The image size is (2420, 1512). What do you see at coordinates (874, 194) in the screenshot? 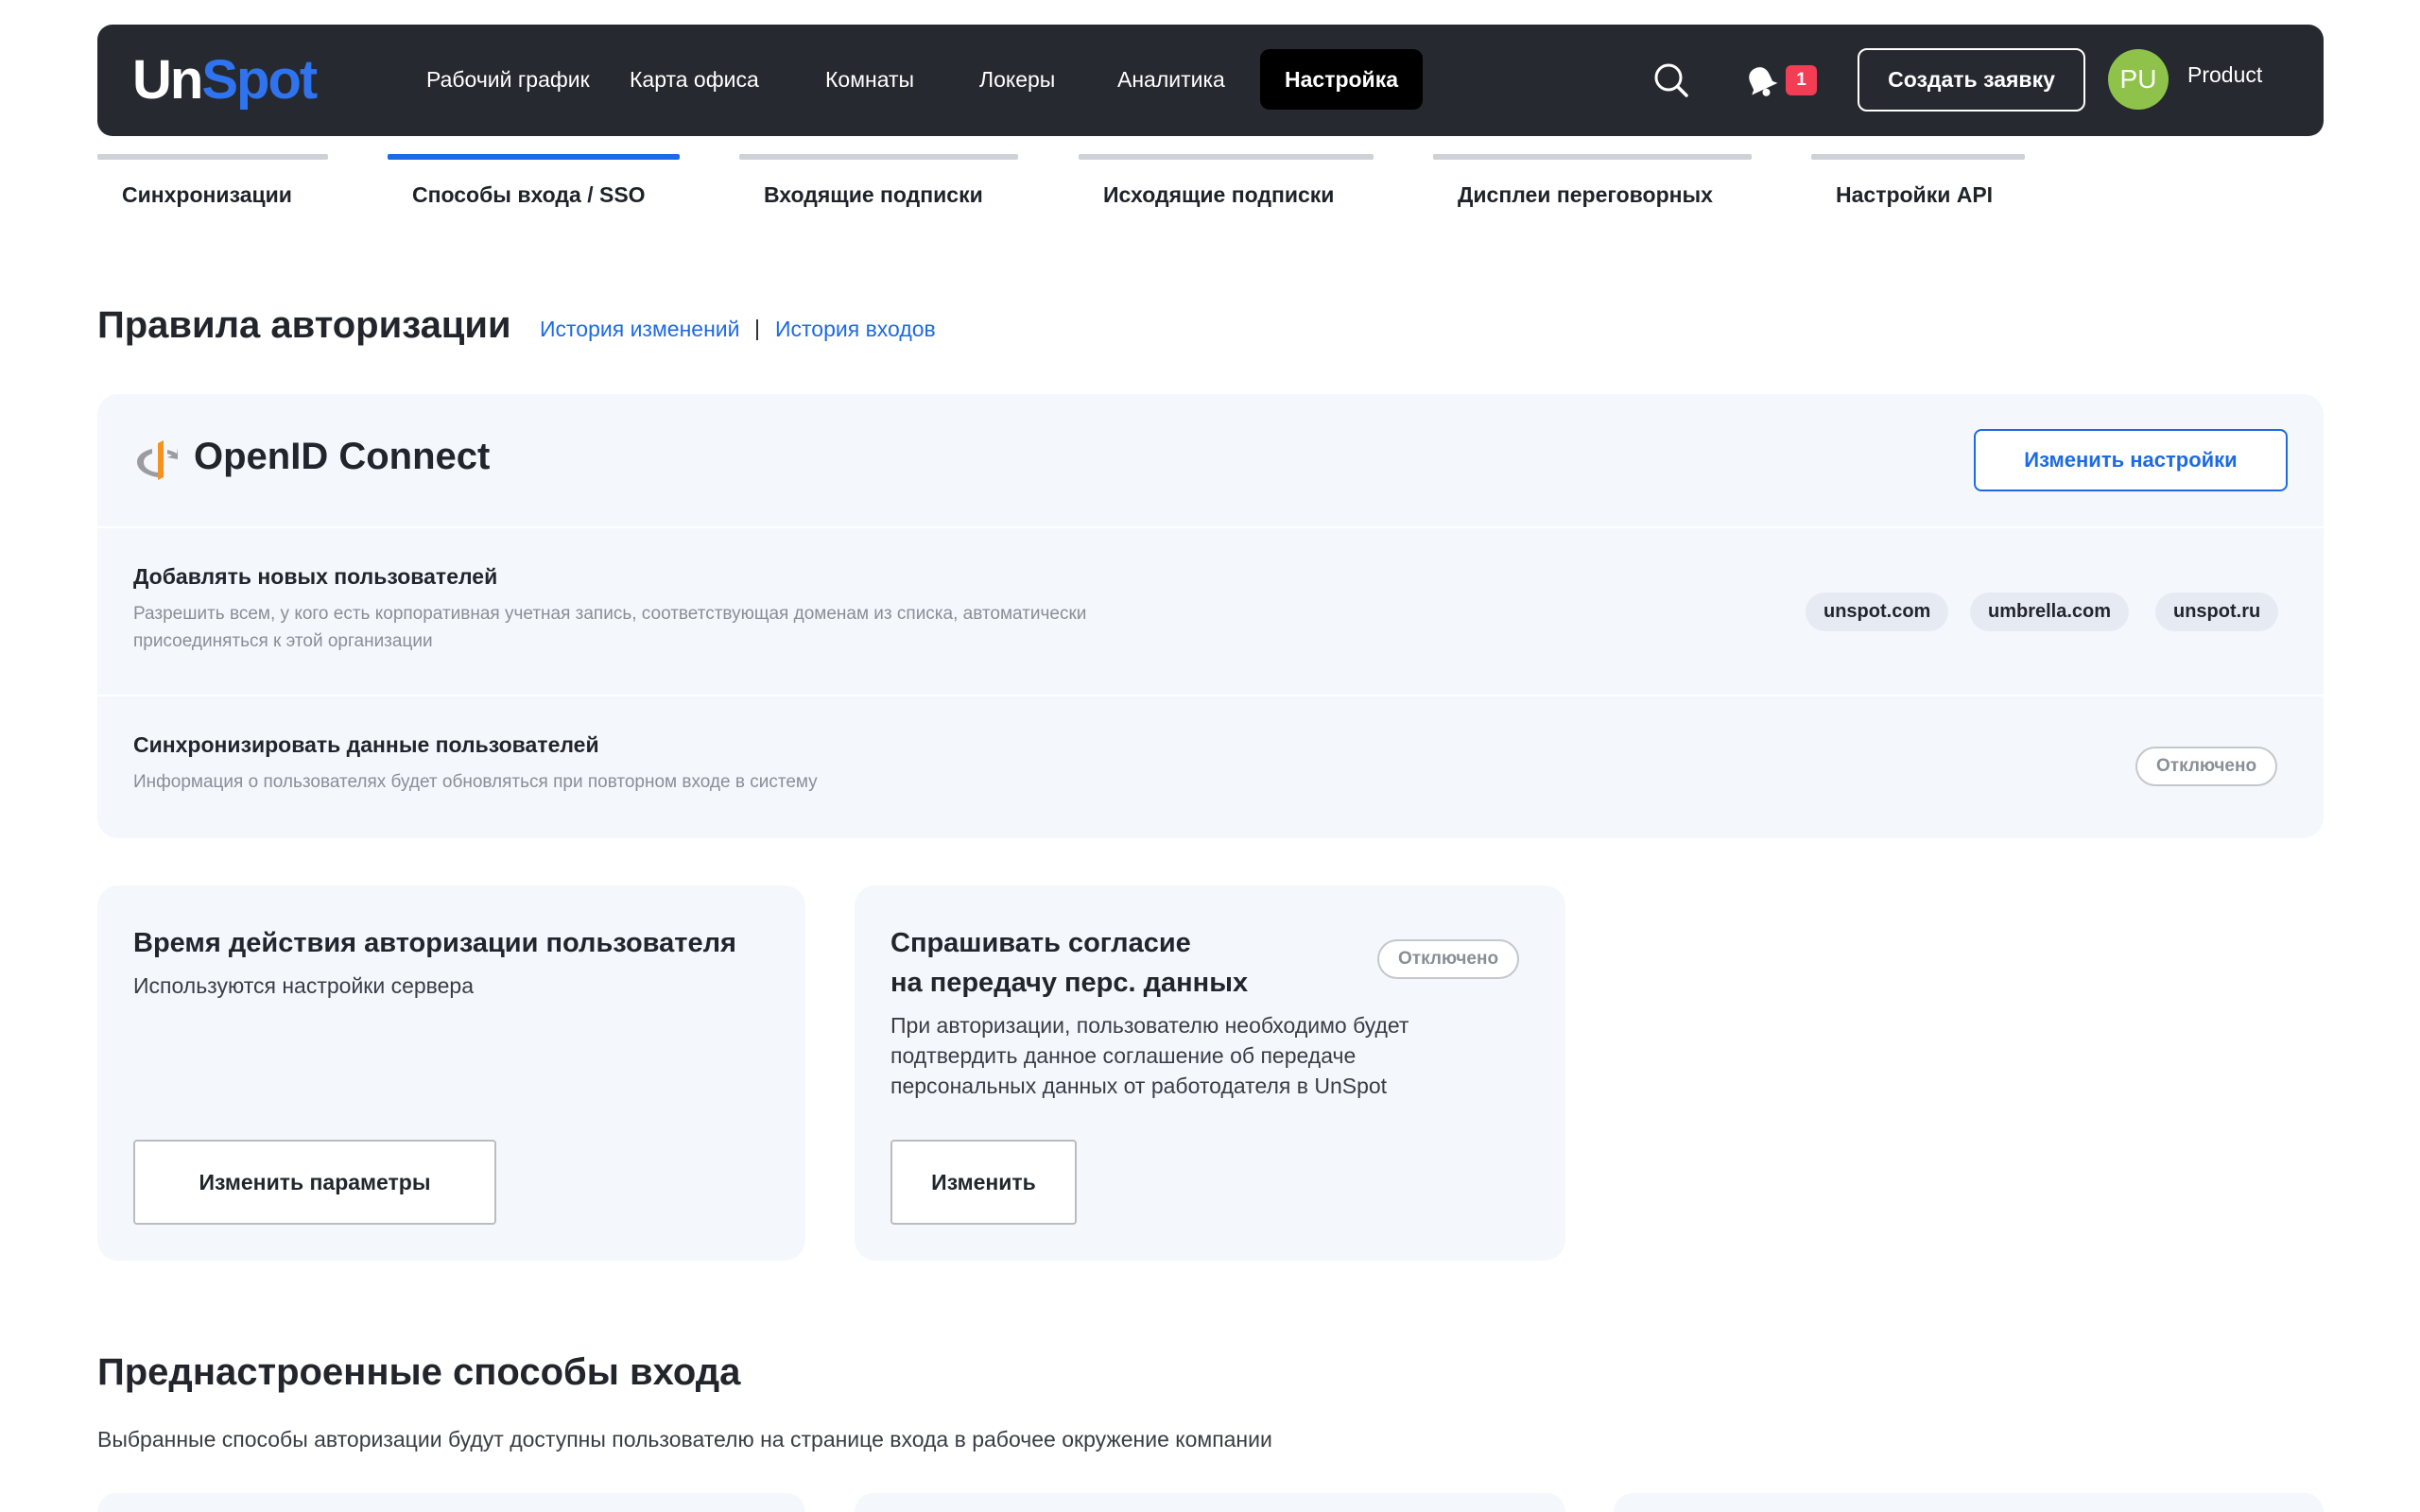
I see `tab-label: Входящие подписки` at bounding box center [874, 194].